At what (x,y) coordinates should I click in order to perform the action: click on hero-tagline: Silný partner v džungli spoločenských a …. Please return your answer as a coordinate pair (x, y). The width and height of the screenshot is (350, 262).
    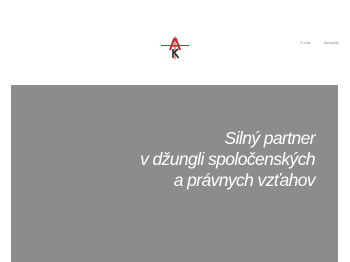
    Looking at the image, I should click on (228, 159).